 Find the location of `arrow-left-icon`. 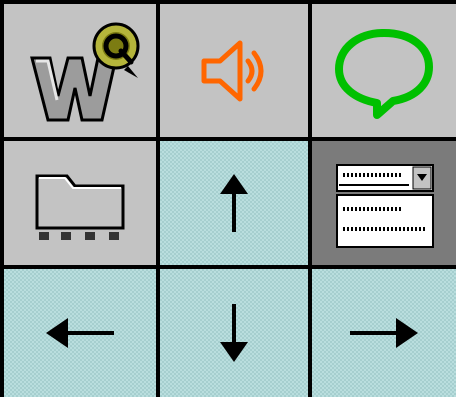

arrow-left-icon is located at coordinates (80, 333).